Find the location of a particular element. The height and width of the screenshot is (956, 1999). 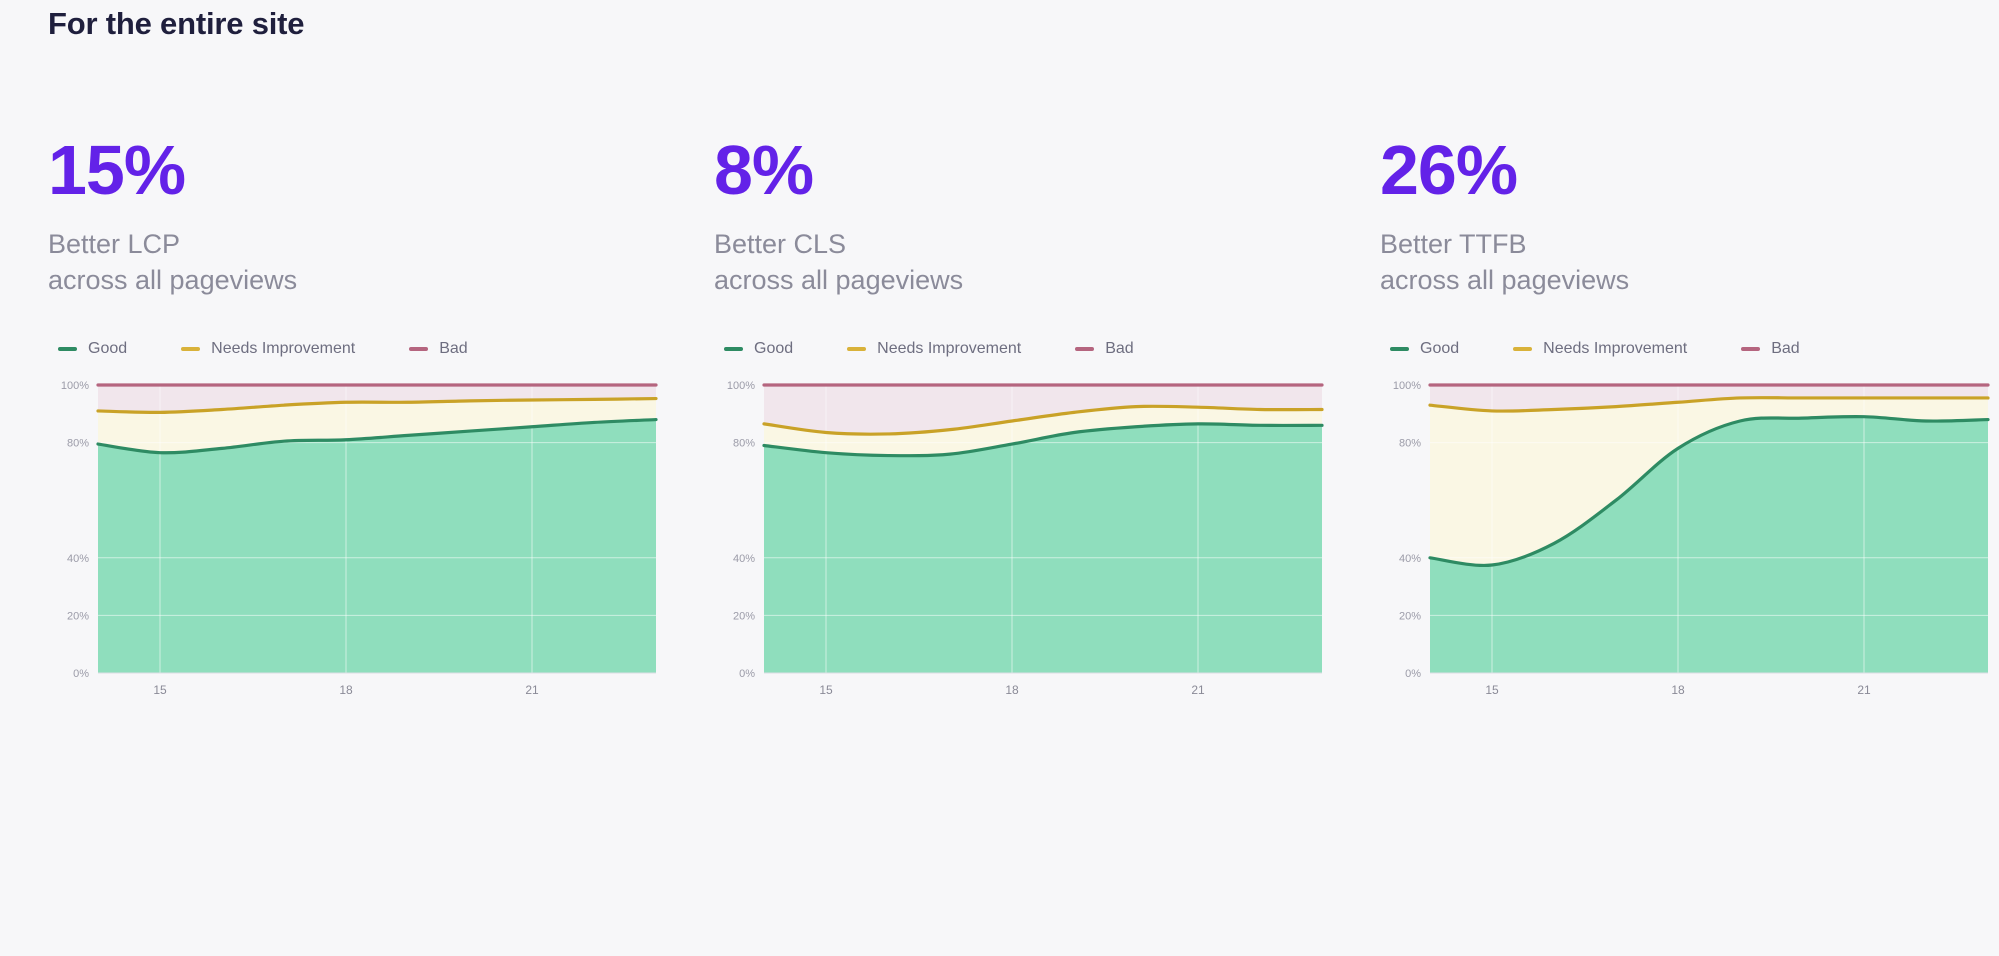

chart-ttfb: 0% 20% 40% 80% 100% 15 18 21 is located at coordinates (1689, 547).